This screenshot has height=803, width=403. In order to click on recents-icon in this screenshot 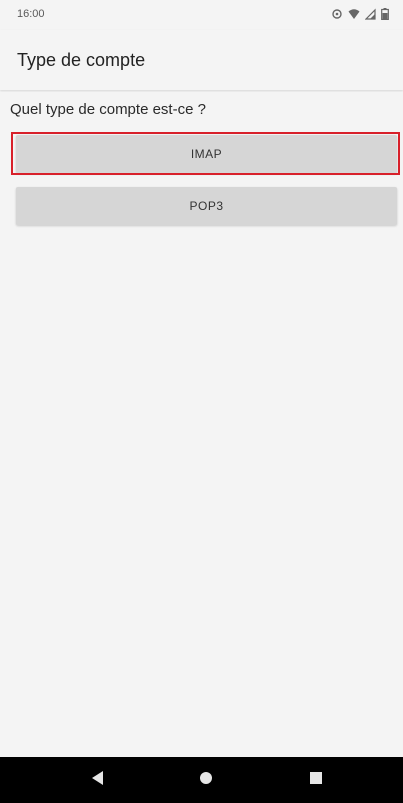, I will do `click(316, 780)`.